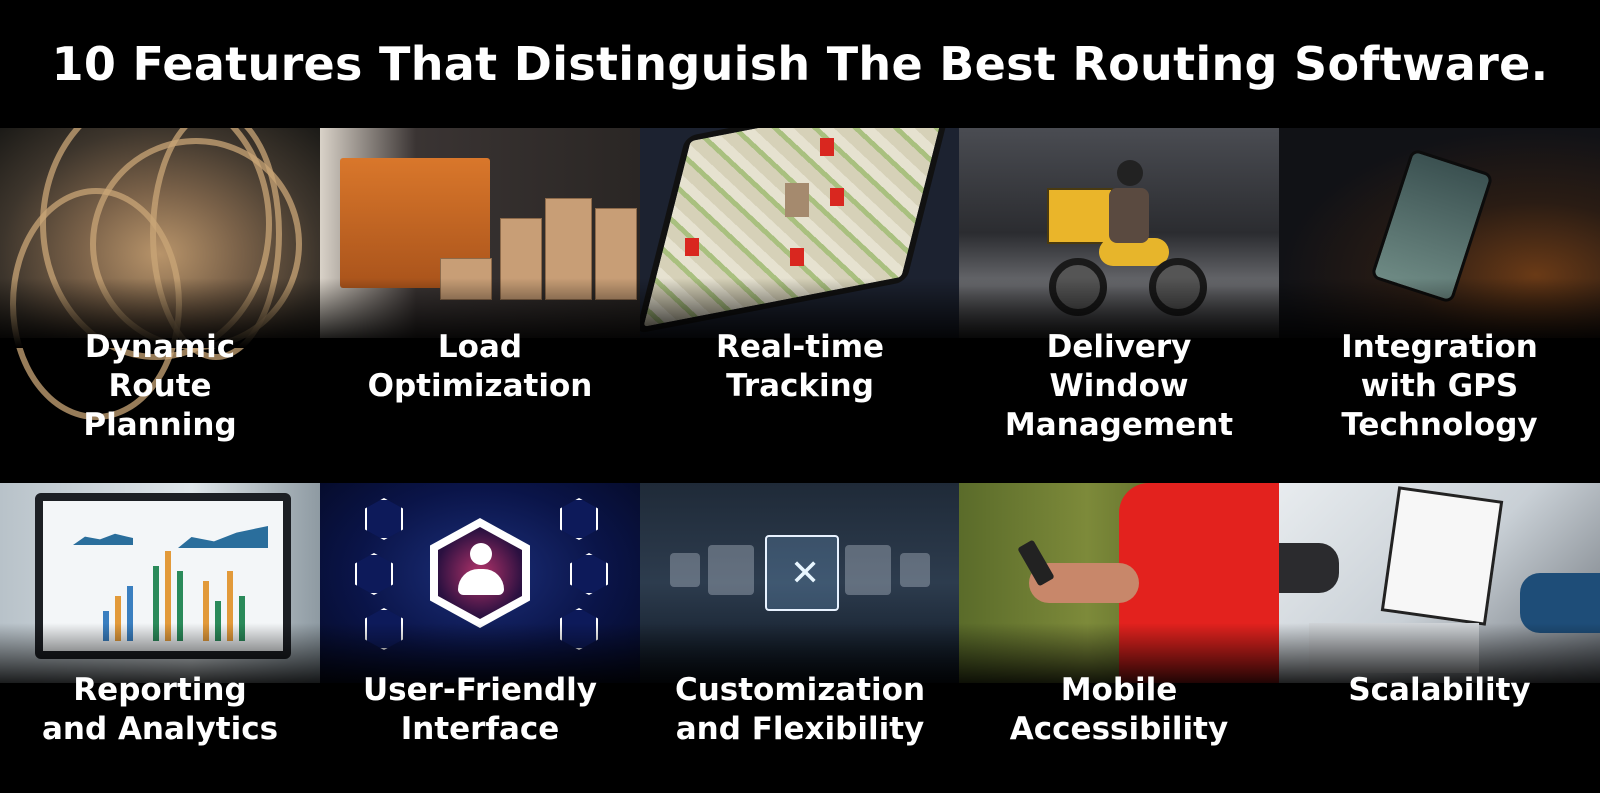 The image size is (1600, 793). What do you see at coordinates (160, 386) in the screenshot?
I see `feature-label: Dynamic Route Planning` at bounding box center [160, 386].